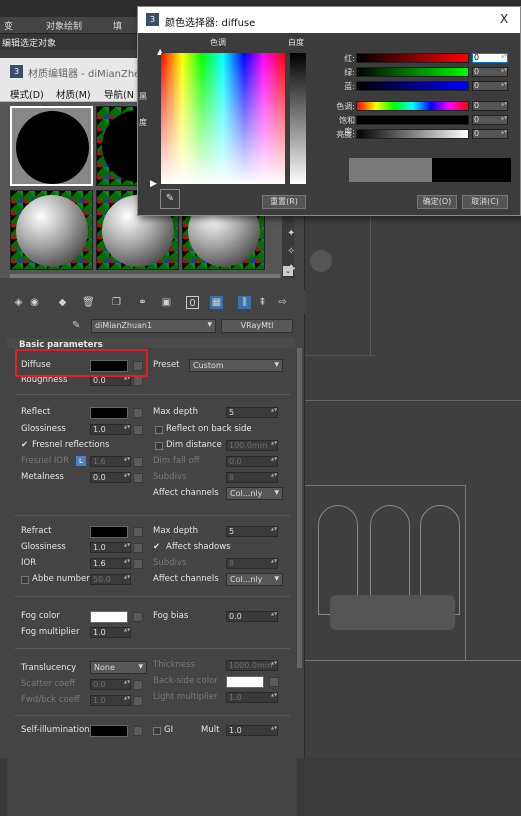 The width and height of the screenshot is (521, 816). I want to click on material-name-bar: ✎ diMianZhuan1 VRayMtl, so click(152, 327).